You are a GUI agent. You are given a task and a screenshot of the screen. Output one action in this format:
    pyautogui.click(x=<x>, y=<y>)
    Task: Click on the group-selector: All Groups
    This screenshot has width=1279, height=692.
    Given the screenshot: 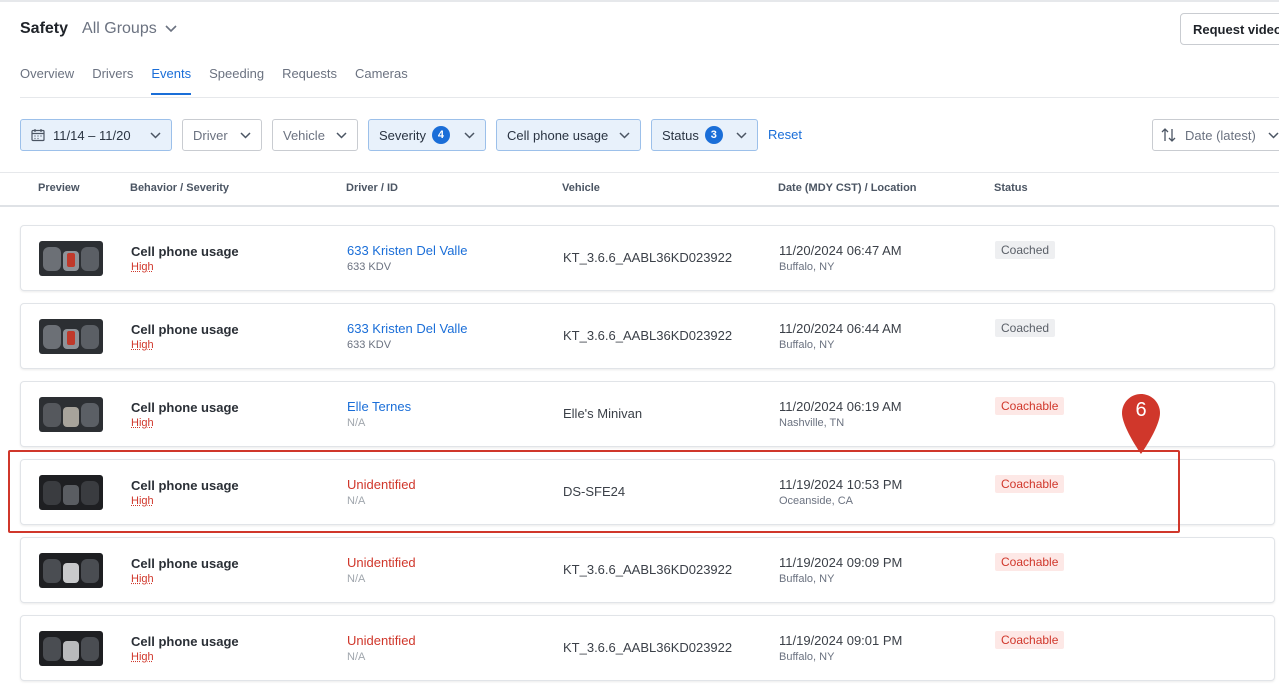 What is the action you would take?
    pyautogui.click(x=129, y=29)
    